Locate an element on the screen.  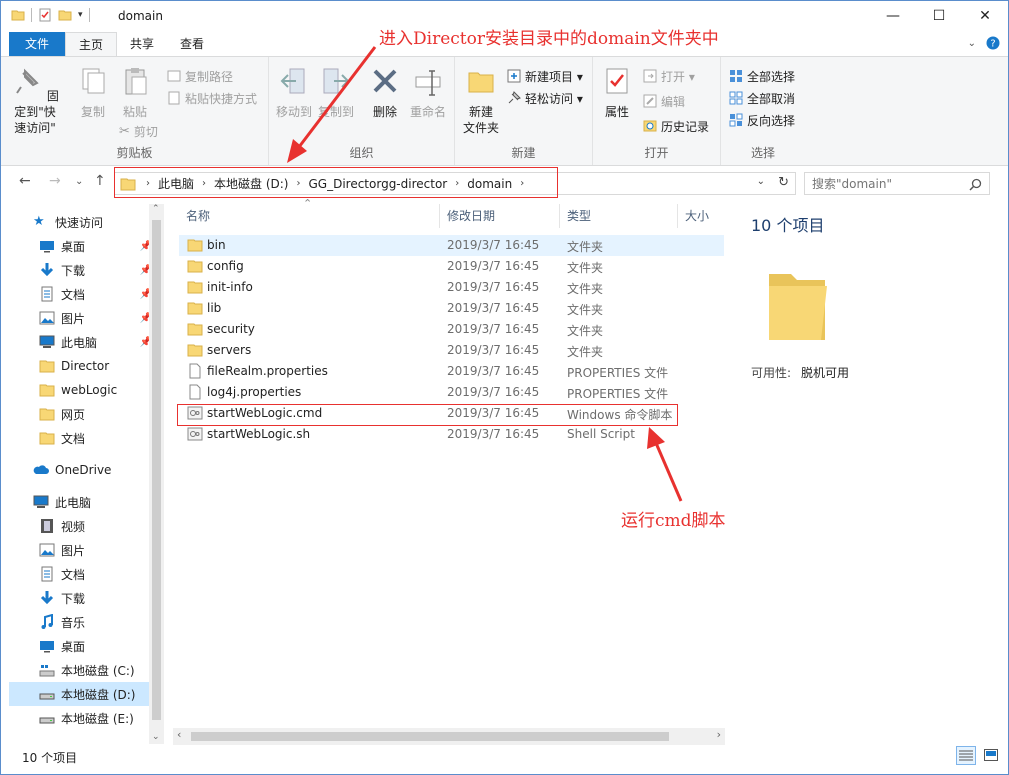
nav-item-music: 音乐 is located at coordinates (96, 622).